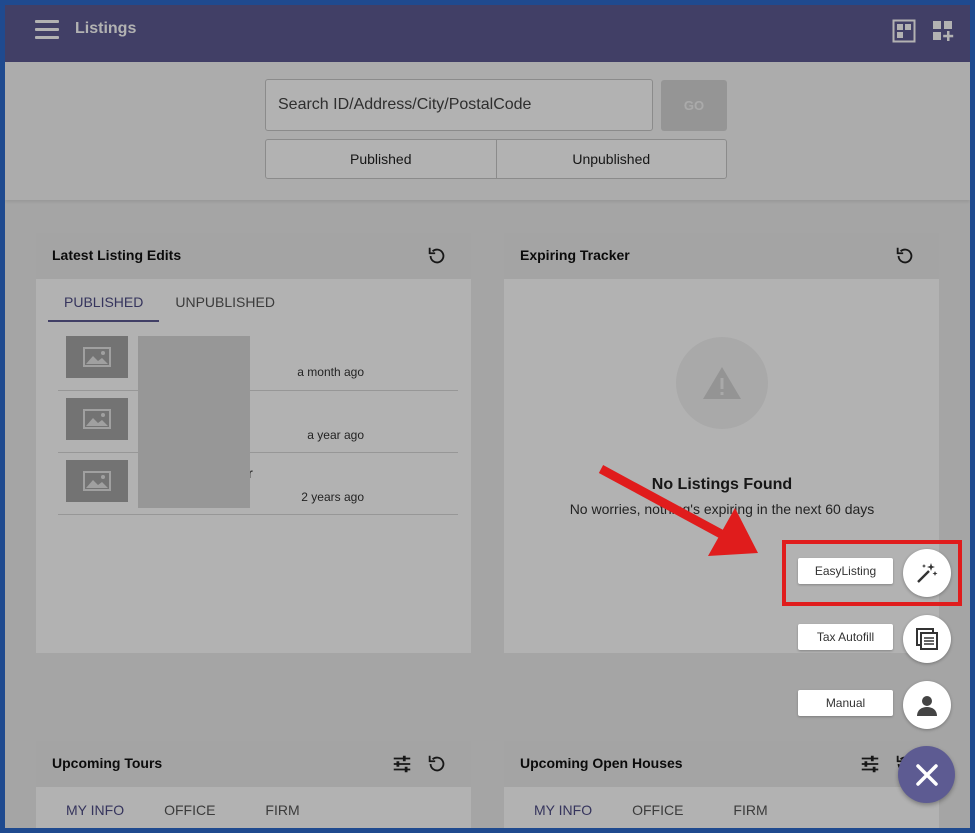 The image size is (975, 833). I want to click on tax-autofill-label: Tax Autofill, so click(845, 637).